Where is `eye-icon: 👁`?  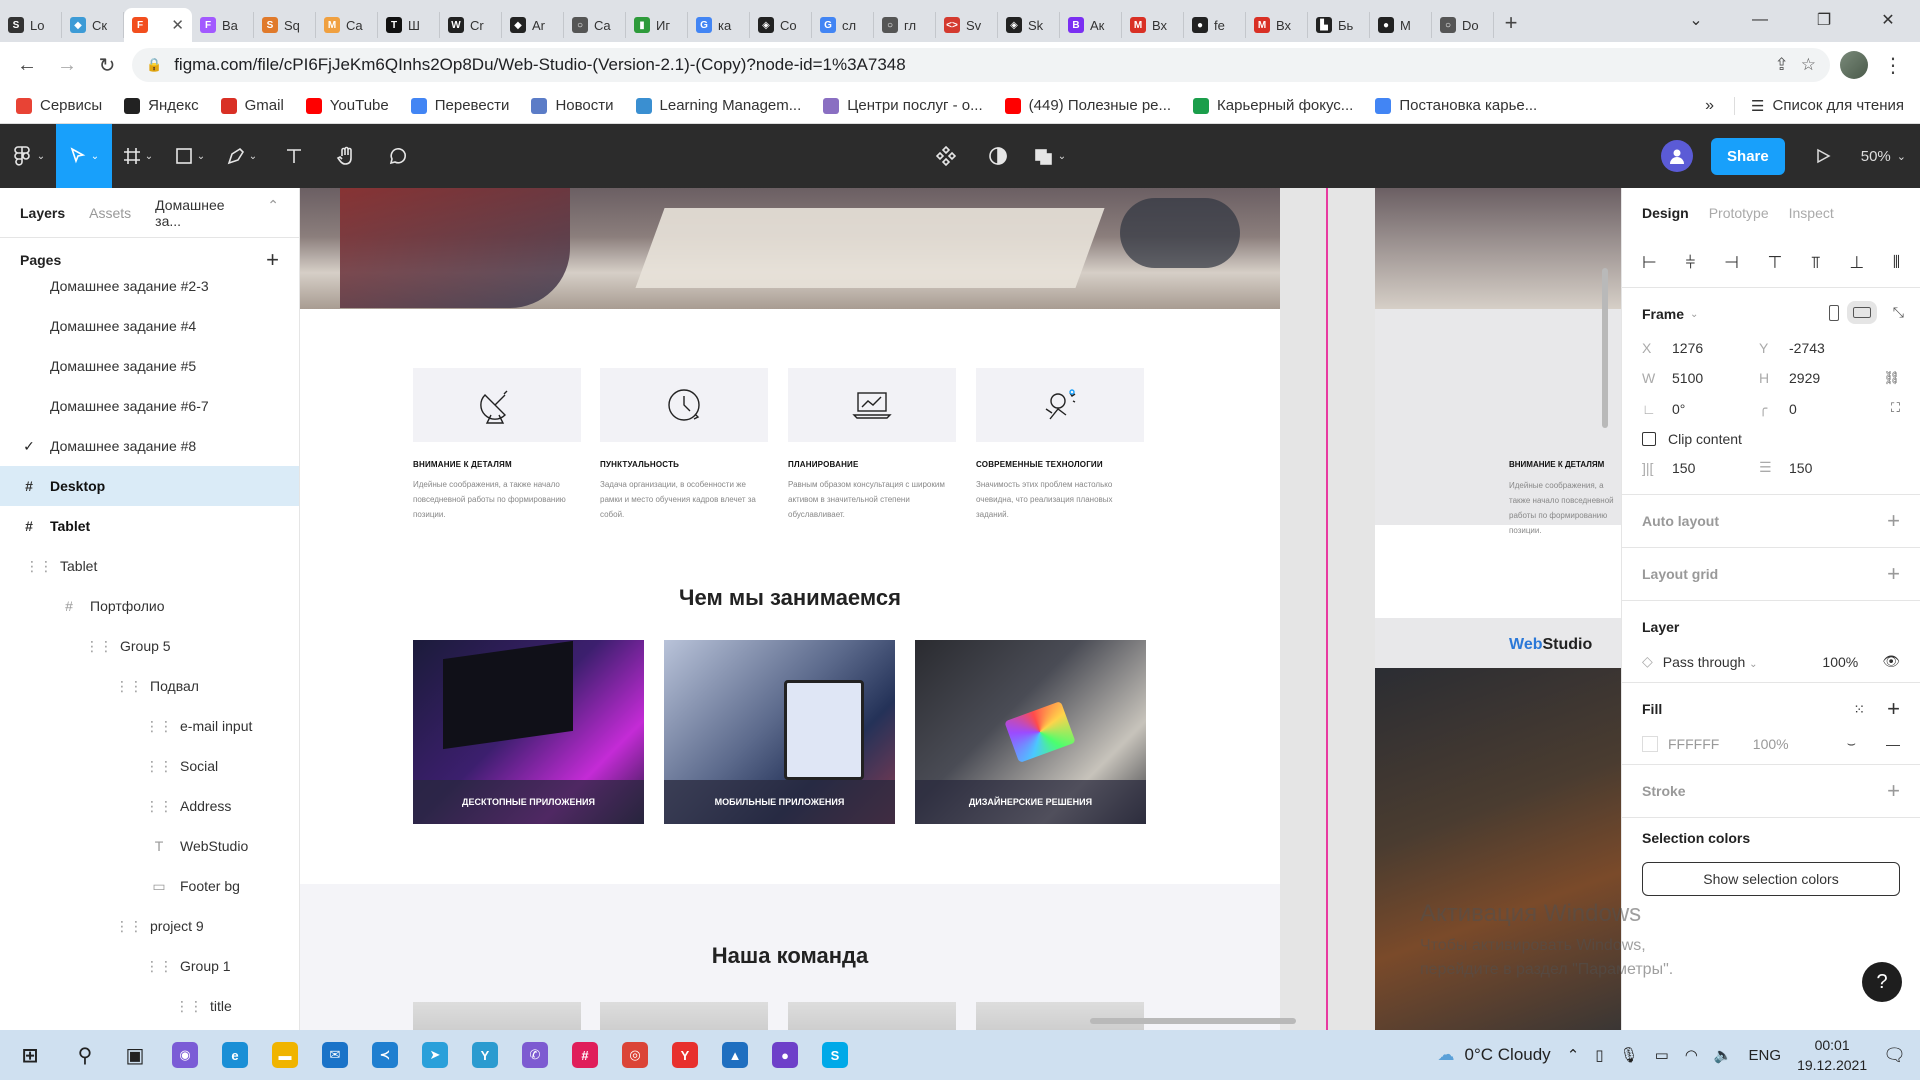 eye-icon: 👁 is located at coordinates (1891, 661).